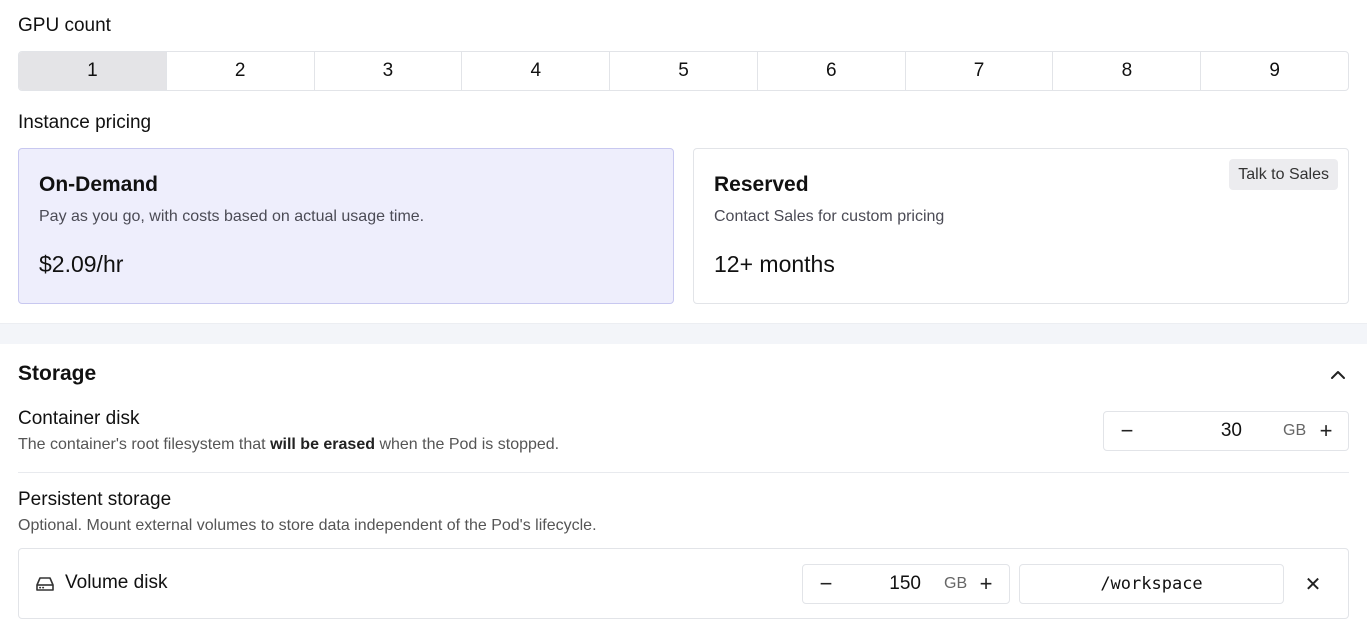 The image size is (1367, 625). What do you see at coordinates (389, 71) in the screenshot?
I see `gpu-count-option-3: 3` at bounding box center [389, 71].